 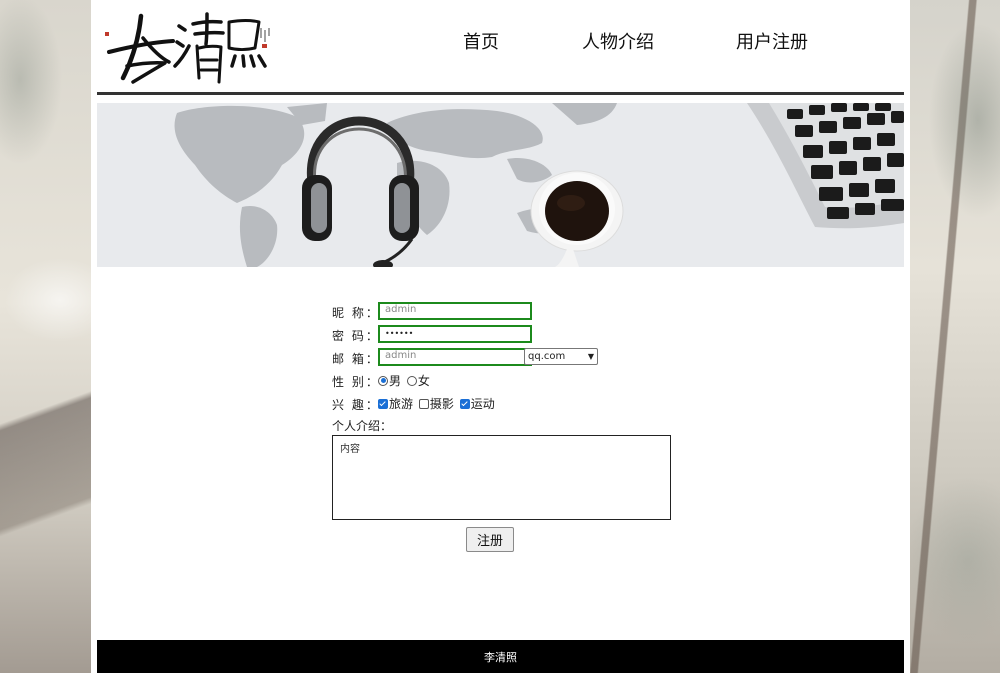 What do you see at coordinates (405, 380) in the screenshot?
I see `gender-options: 男 女` at bounding box center [405, 380].